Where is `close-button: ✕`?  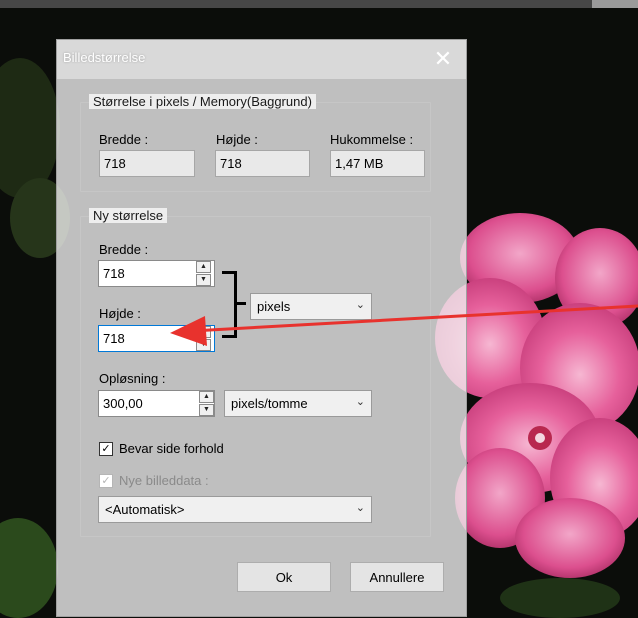
close-button: ✕ is located at coordinates (443, 59).